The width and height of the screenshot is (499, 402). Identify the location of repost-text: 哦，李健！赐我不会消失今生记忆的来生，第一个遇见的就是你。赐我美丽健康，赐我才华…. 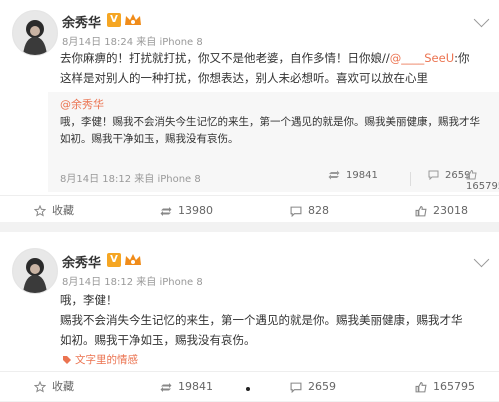
(270, 130).